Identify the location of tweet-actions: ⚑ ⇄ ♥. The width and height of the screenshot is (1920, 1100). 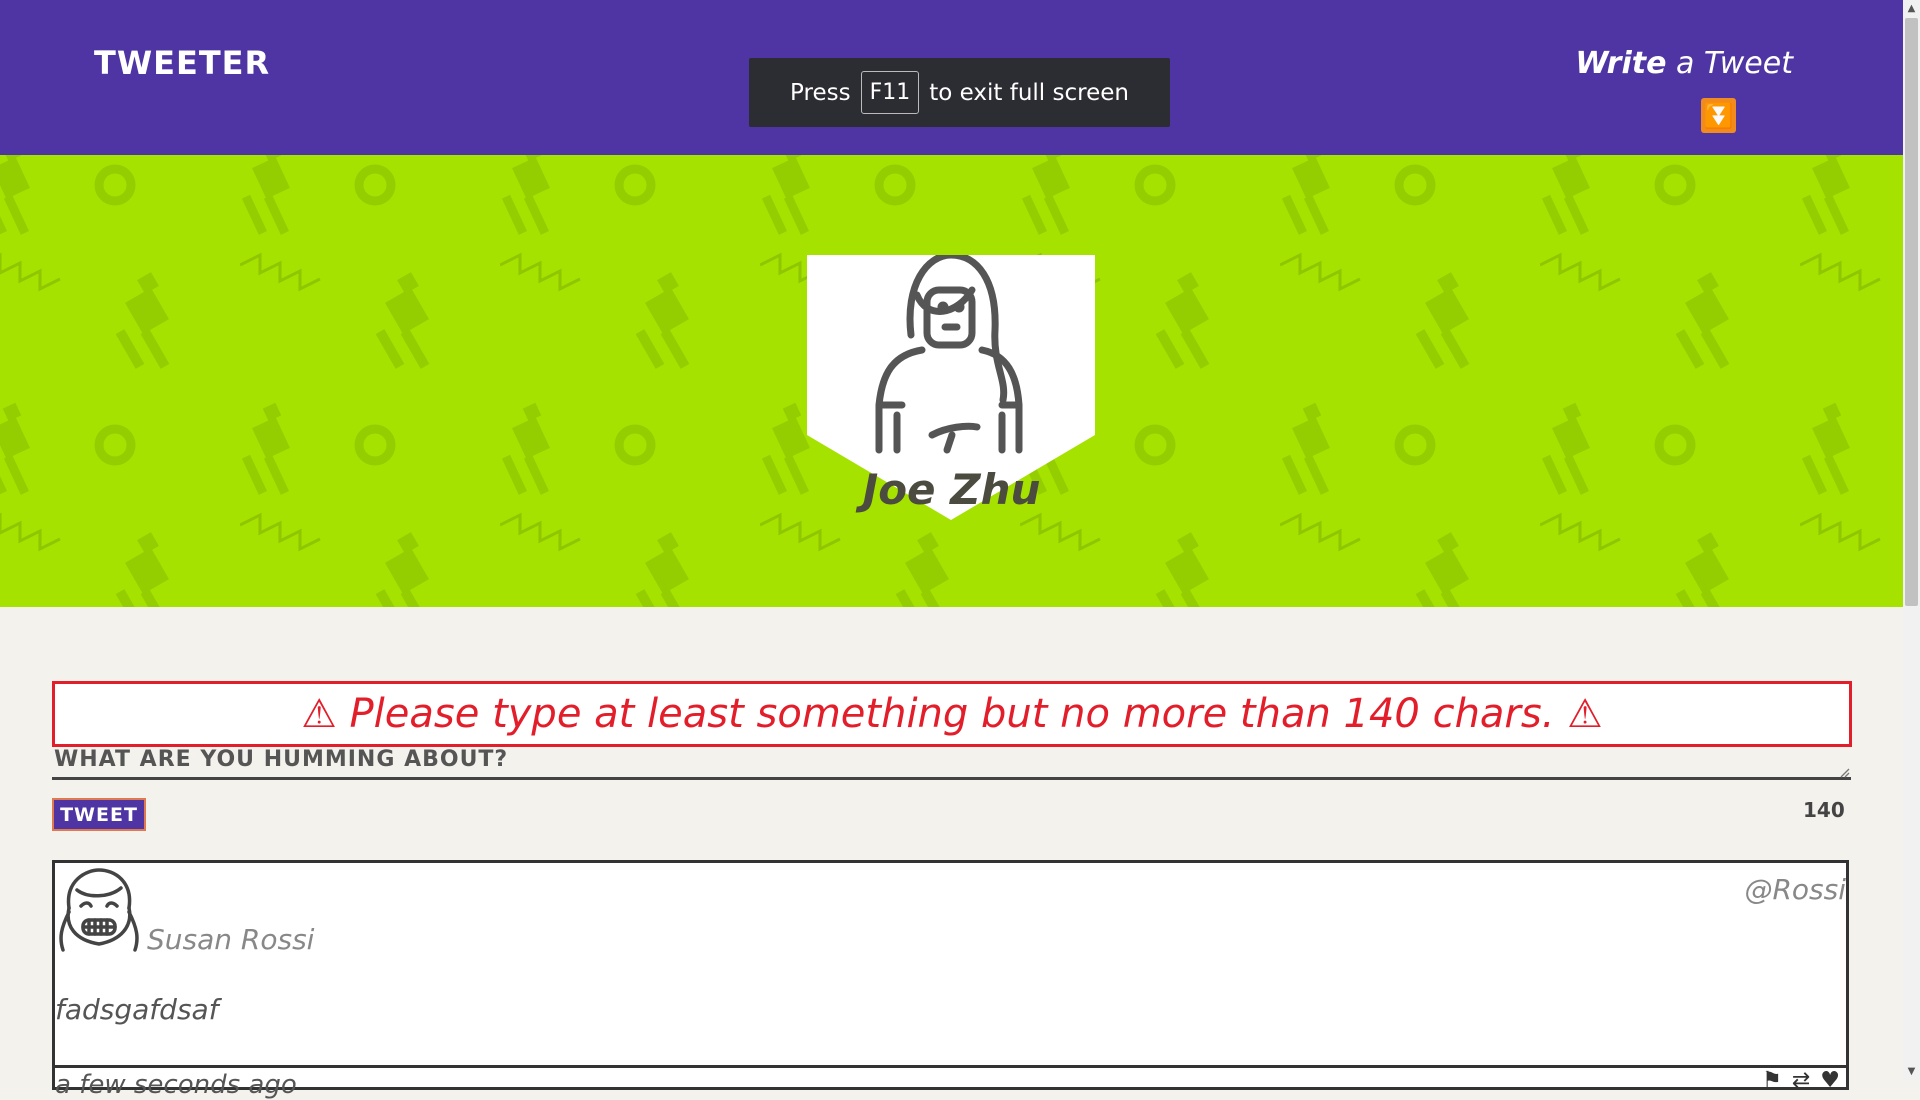
(1801, 1080).